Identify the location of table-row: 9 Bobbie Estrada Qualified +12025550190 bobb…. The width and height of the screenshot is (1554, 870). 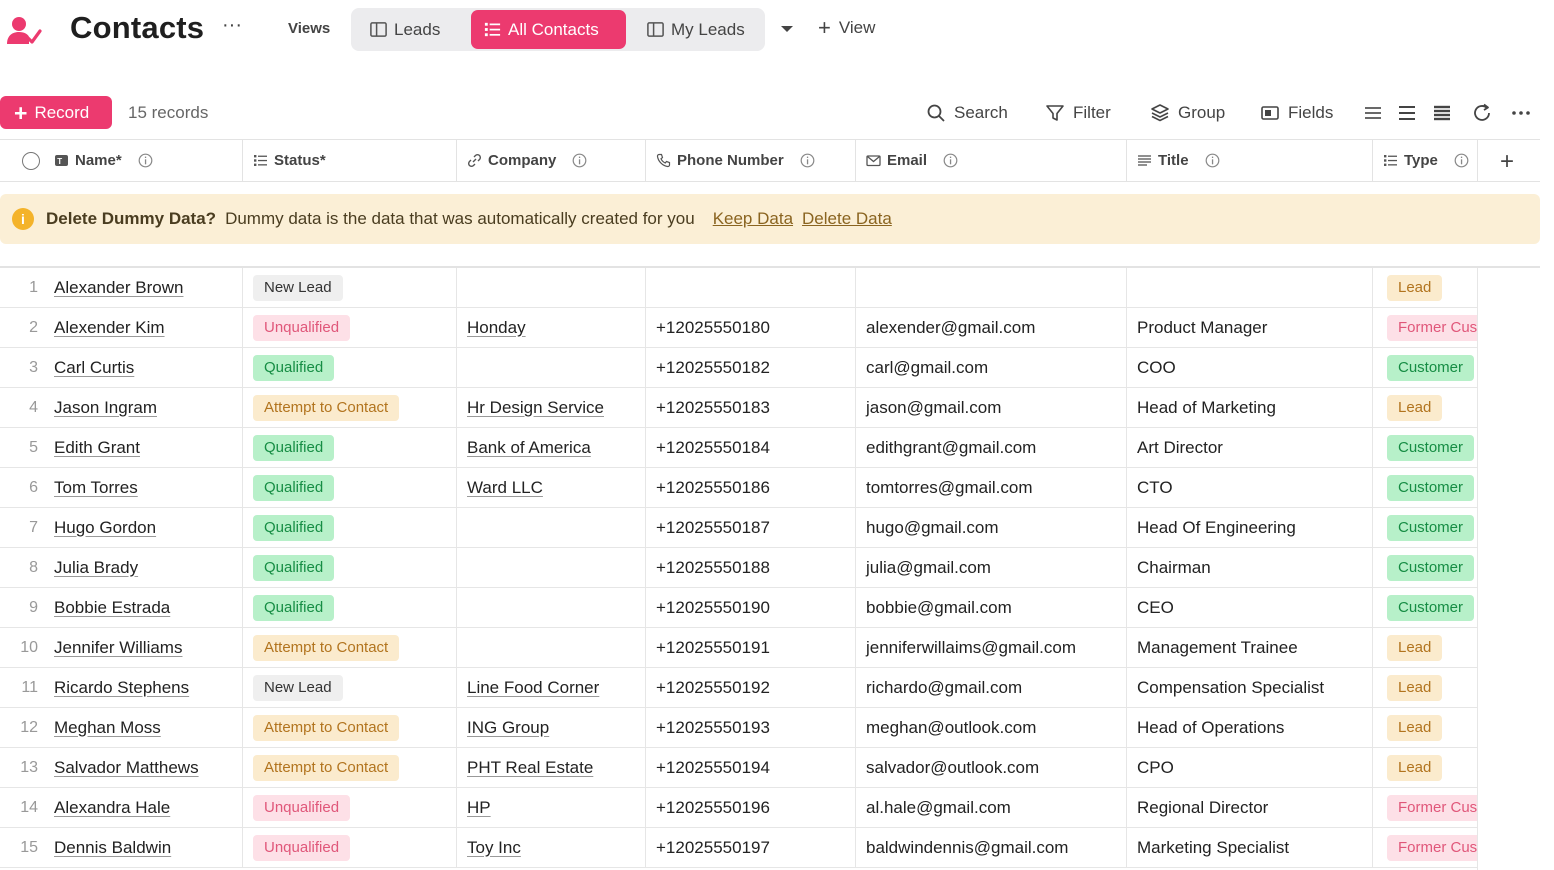
(739, 608).